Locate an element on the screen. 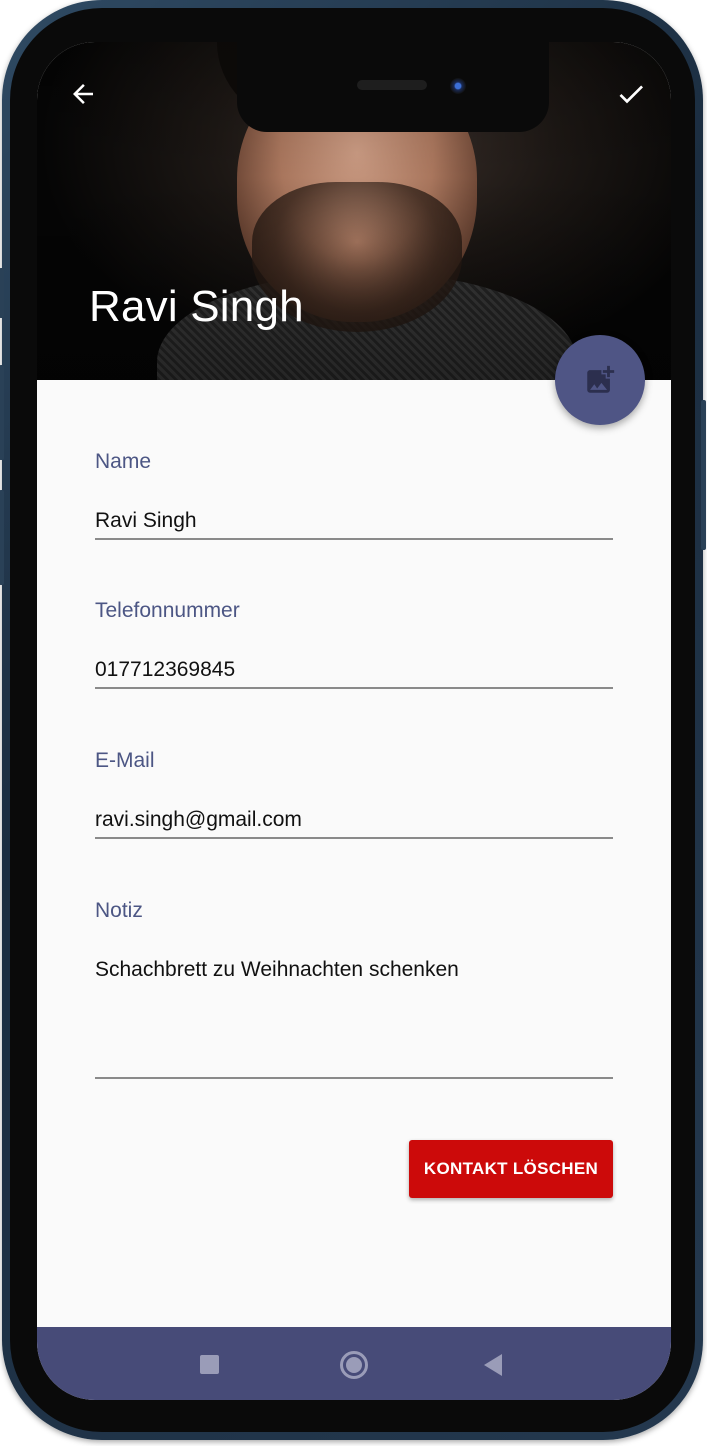  name-field: Name Ravi Singh is located at coordinates (354, 496).